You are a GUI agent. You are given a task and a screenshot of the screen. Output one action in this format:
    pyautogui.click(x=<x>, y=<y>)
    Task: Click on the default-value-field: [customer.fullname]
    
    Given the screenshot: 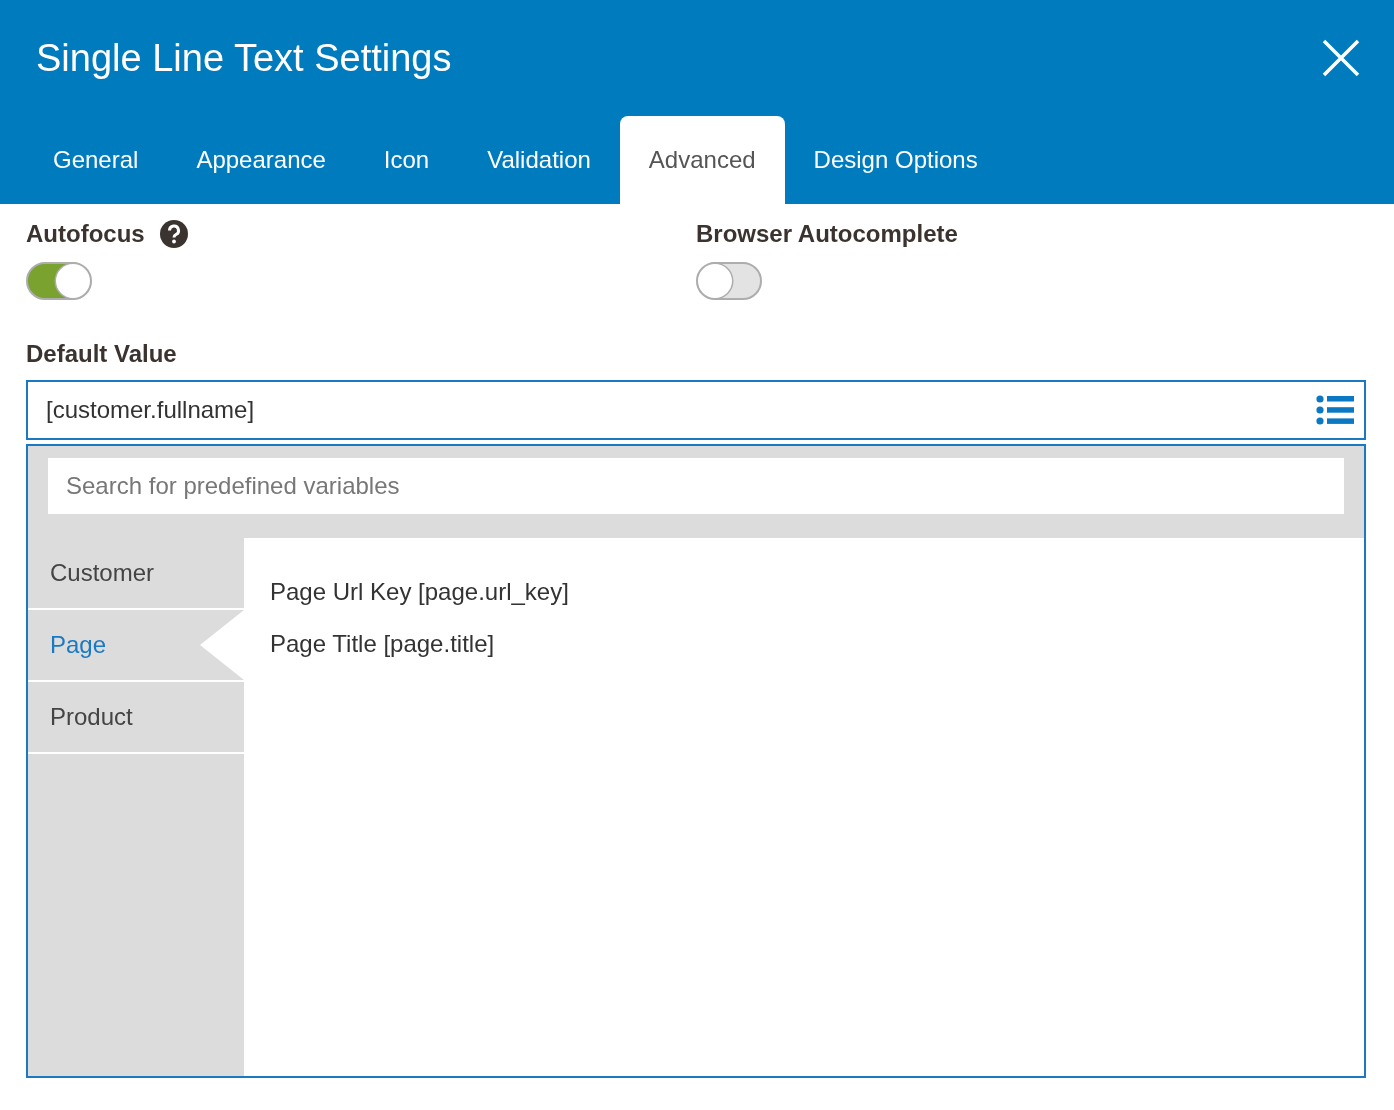 What is the action you would take?
    pyautogui.click(x=696, y=410)
    